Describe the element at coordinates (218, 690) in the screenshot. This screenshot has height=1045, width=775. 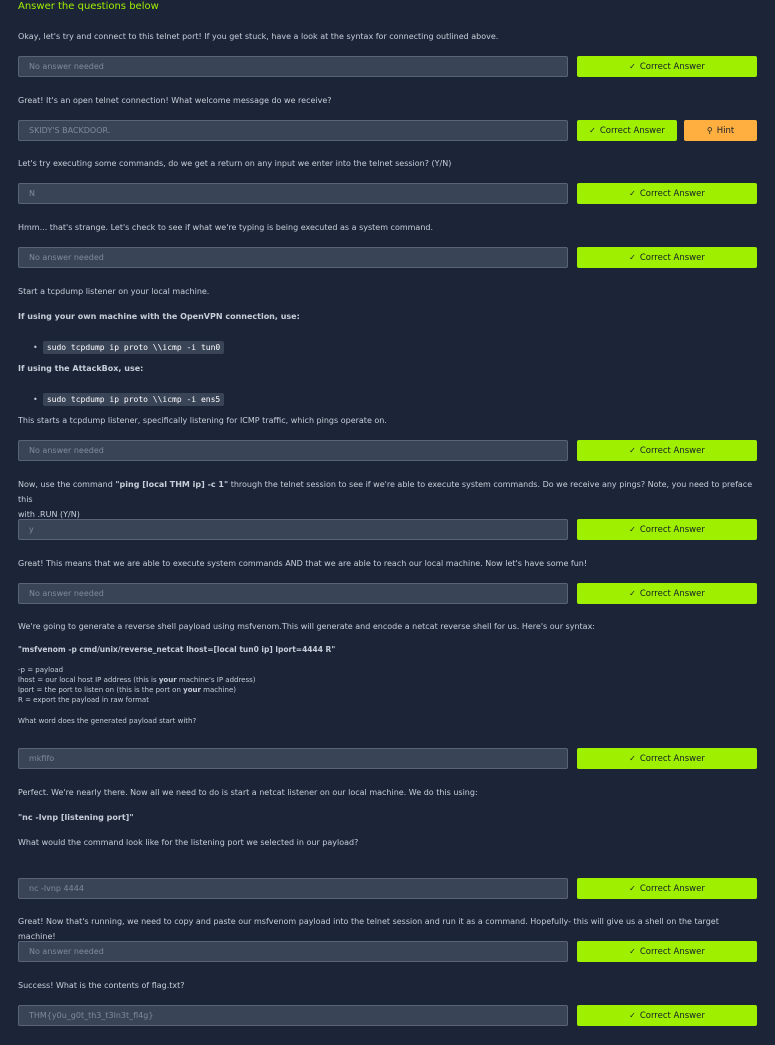
I see `text-segment: machine)` at that location.